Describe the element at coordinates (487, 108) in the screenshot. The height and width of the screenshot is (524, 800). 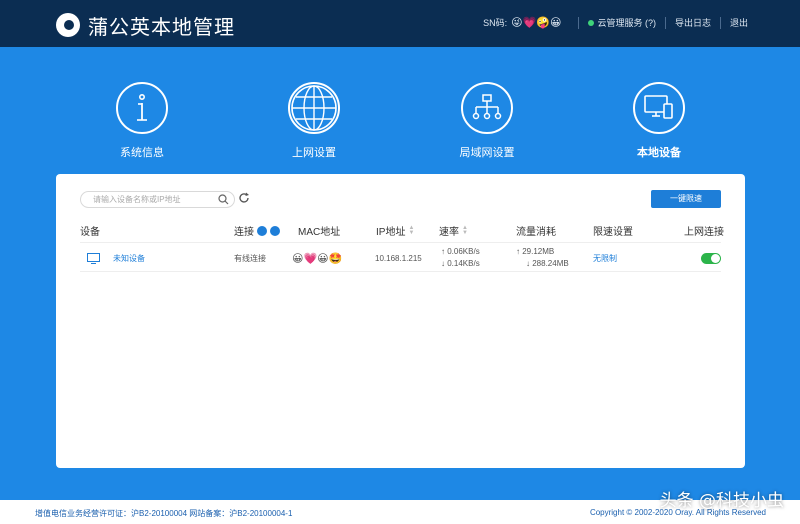
I see `network-tree-icon` at that location.